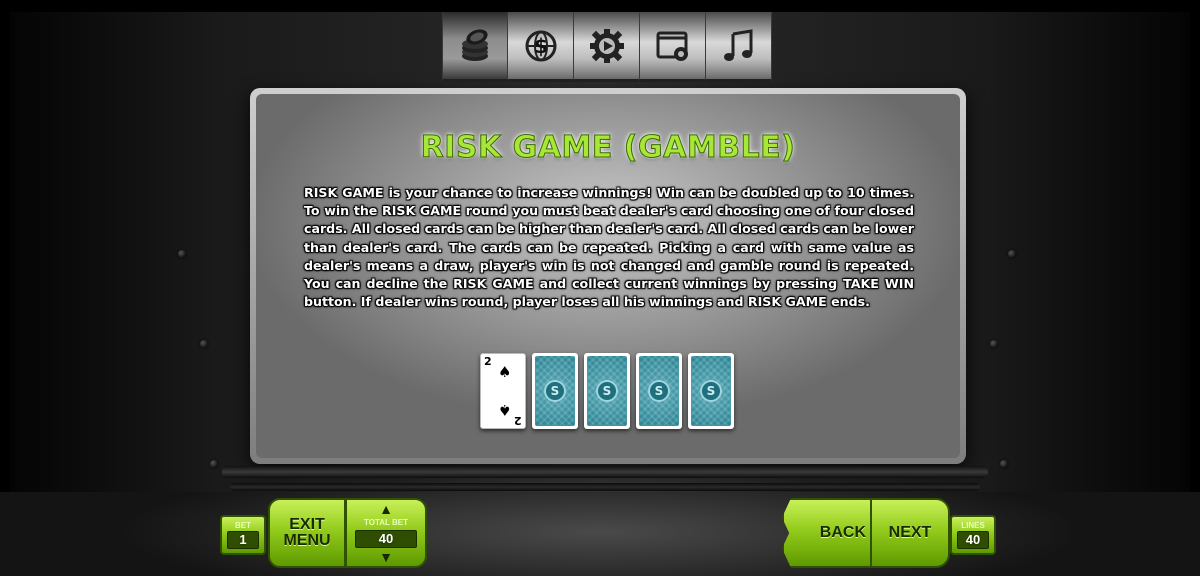 This screenshot has height=576, width=1200. What do you see at coordinates (307, 524) in the screenshot?
I see `exit-label: EXIT` at bounding box center [307, 524].